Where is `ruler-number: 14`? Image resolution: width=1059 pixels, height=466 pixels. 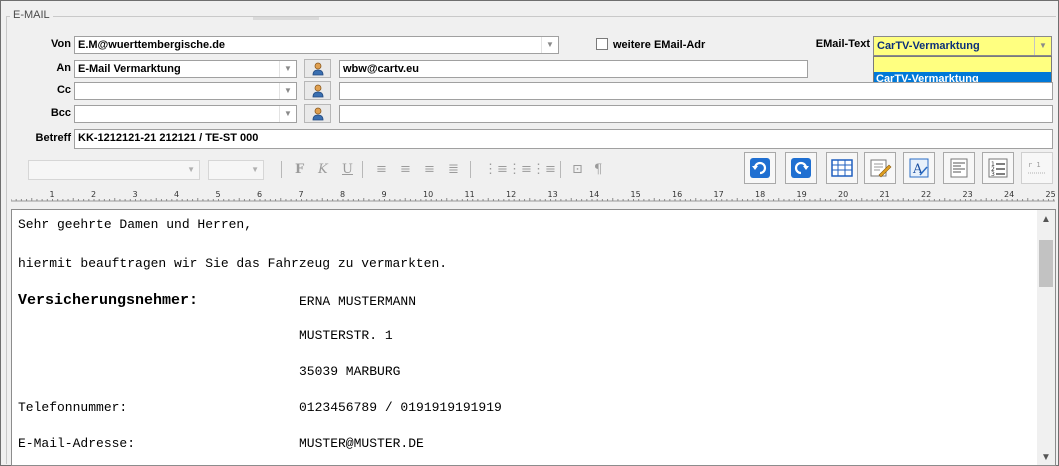
ruler-number: 14 is located at coordinates (594, 194).